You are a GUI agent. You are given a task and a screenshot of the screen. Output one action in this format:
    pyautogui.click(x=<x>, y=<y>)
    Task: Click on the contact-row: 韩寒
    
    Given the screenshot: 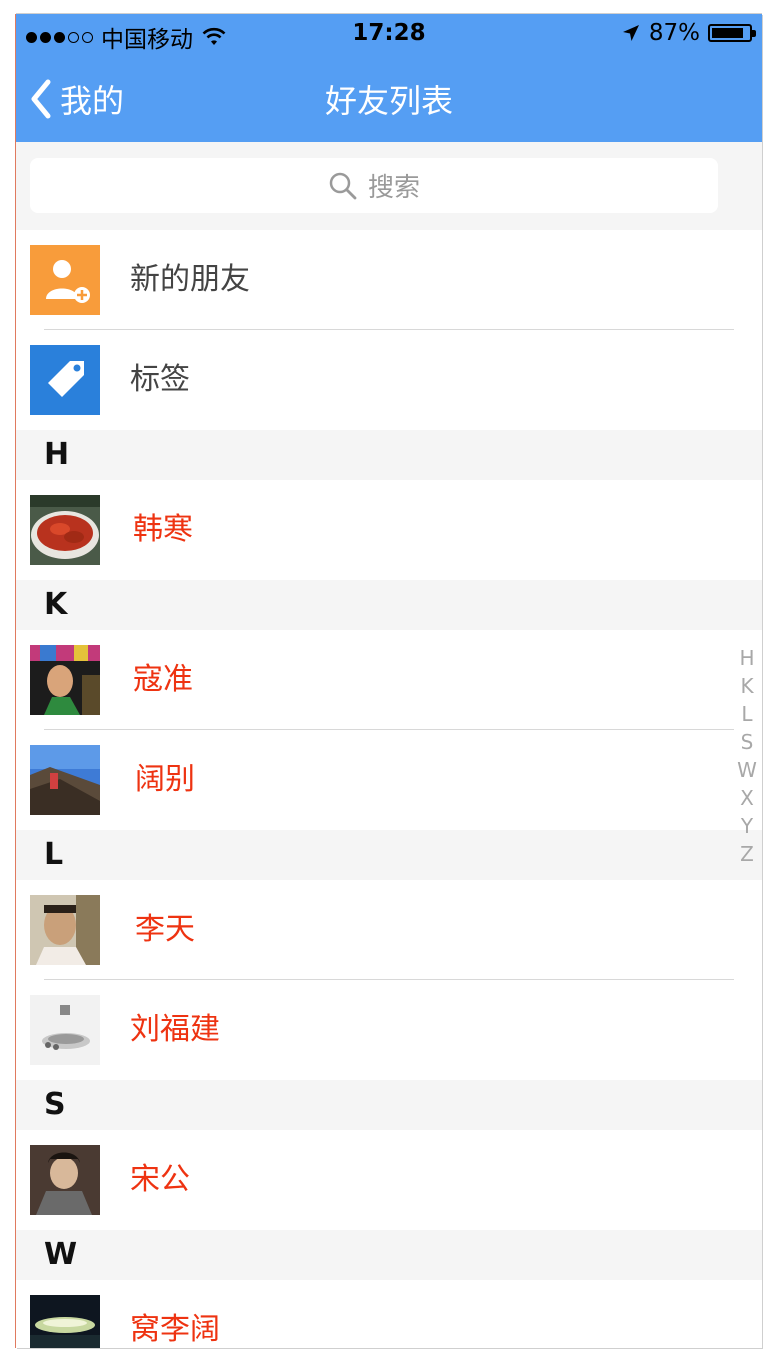 What is the action you would take?
    pyautogui.click(x=389, y=530)
    